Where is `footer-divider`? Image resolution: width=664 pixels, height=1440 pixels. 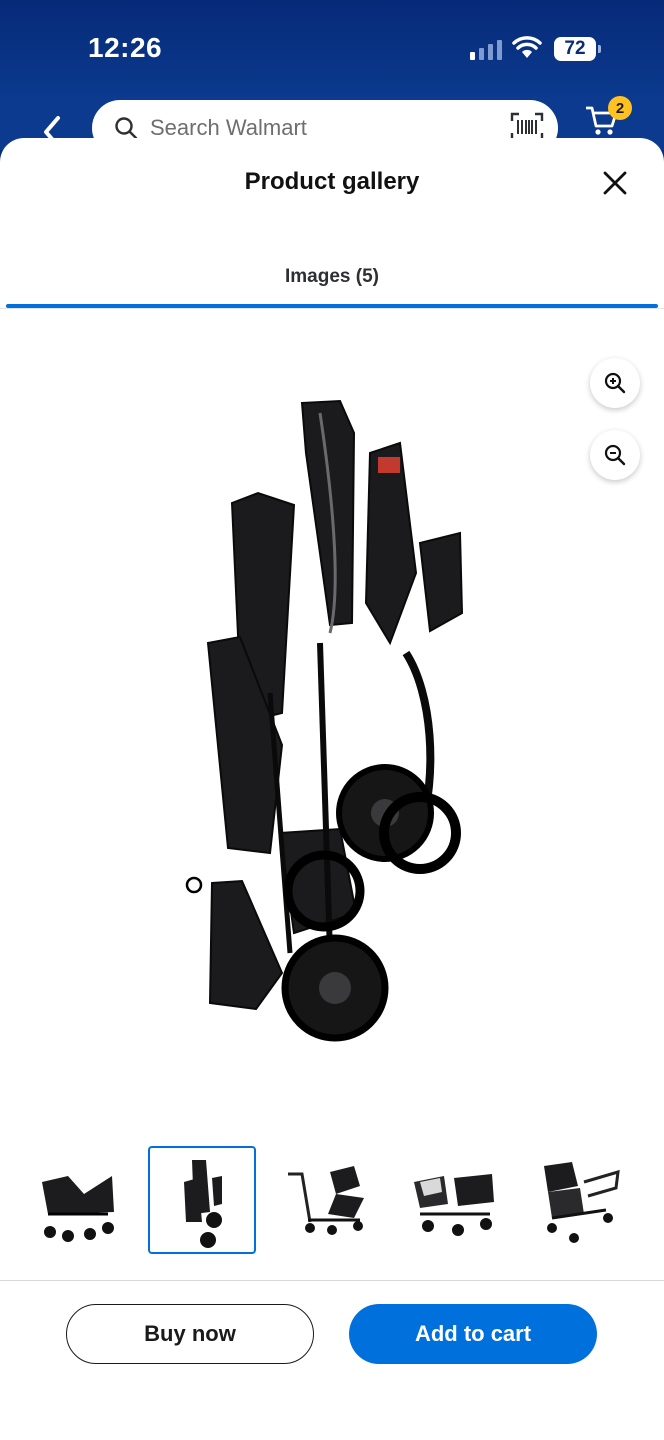 footer-divider is located at coordinates (332, 1280).